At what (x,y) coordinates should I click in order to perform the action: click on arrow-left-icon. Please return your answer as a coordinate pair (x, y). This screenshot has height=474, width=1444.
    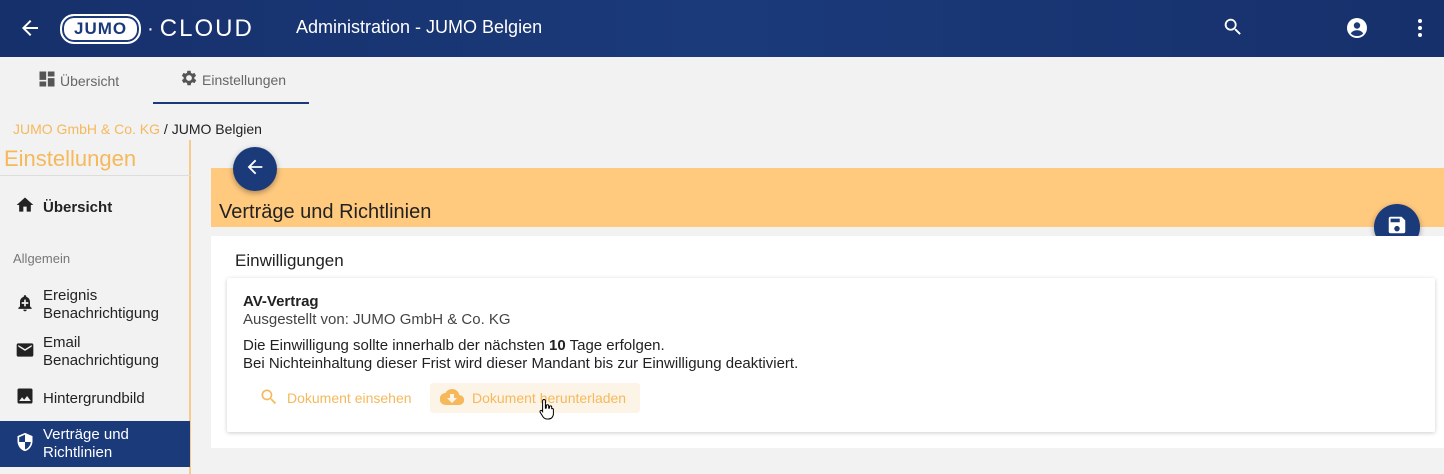
    Looking at the image, I should click on (255, 169).